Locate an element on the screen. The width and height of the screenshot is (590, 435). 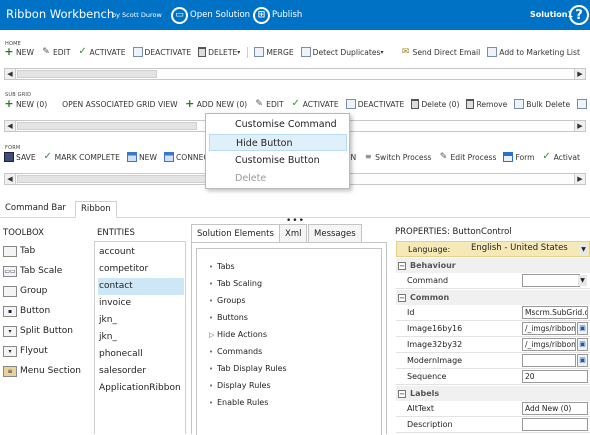
activate-button: ✓ ACTIVATE is located at coordinates (101, 52).